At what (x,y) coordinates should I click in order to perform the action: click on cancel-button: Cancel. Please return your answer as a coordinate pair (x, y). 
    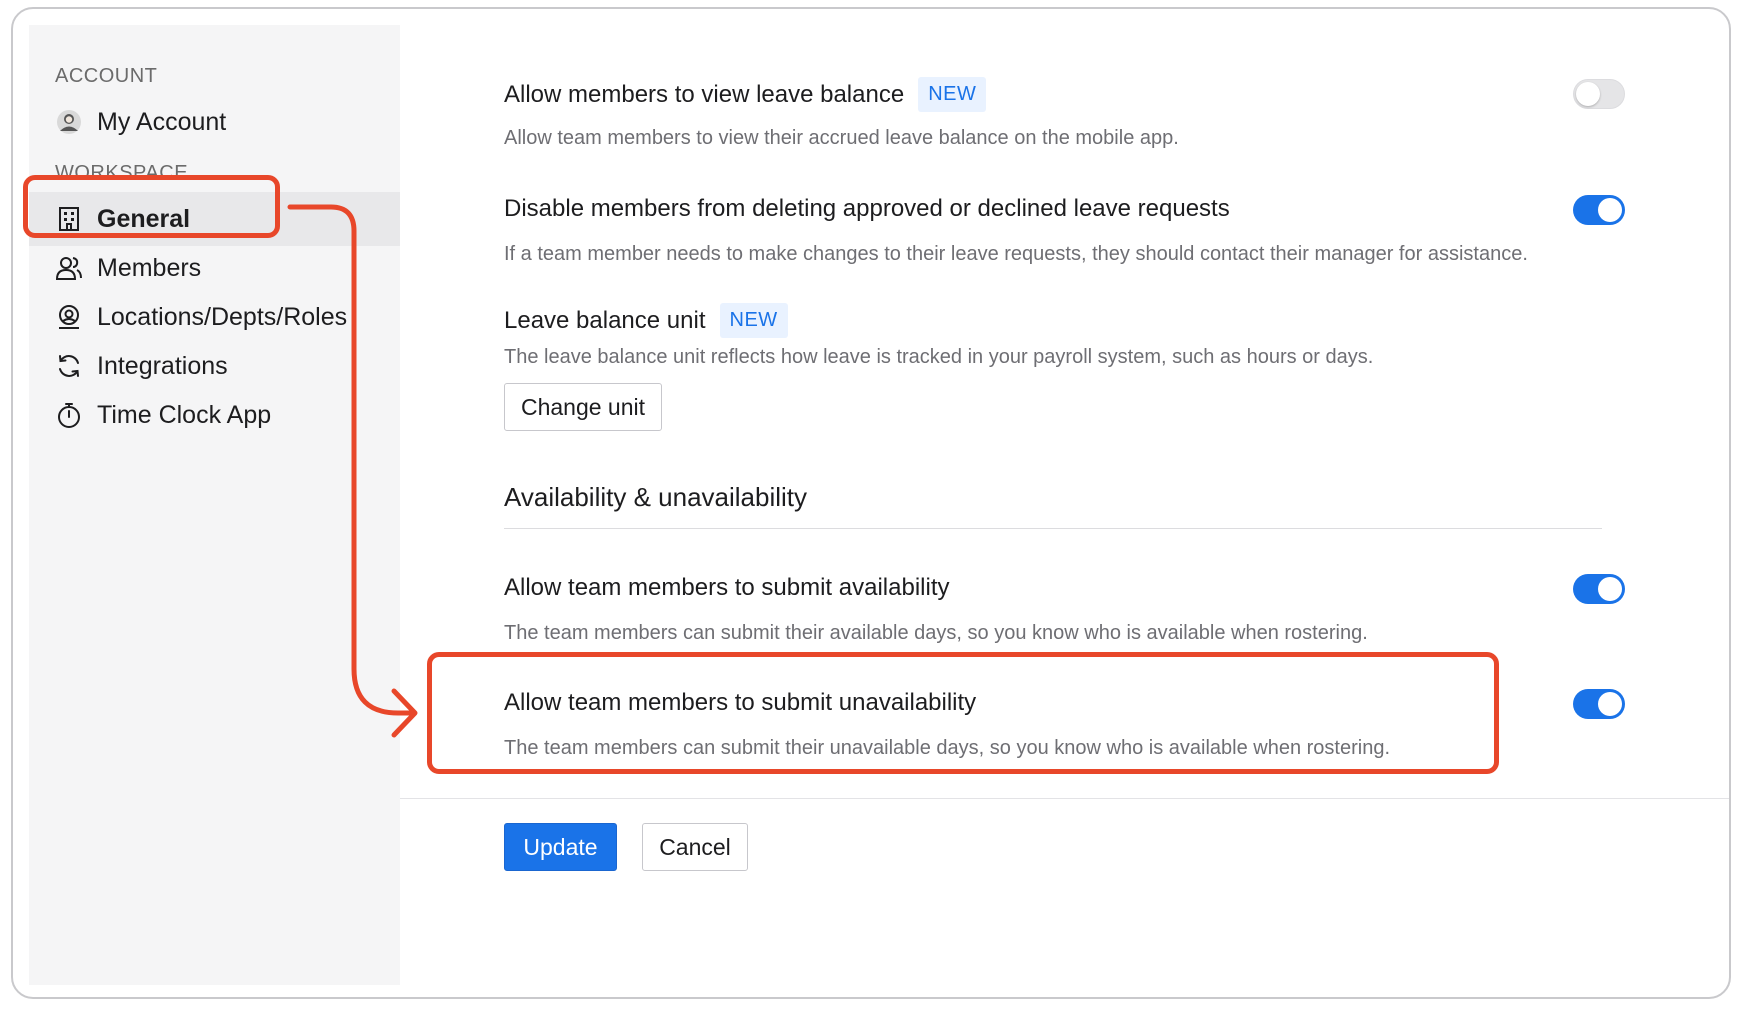
    Looking at the image, I should click on (695, 847).